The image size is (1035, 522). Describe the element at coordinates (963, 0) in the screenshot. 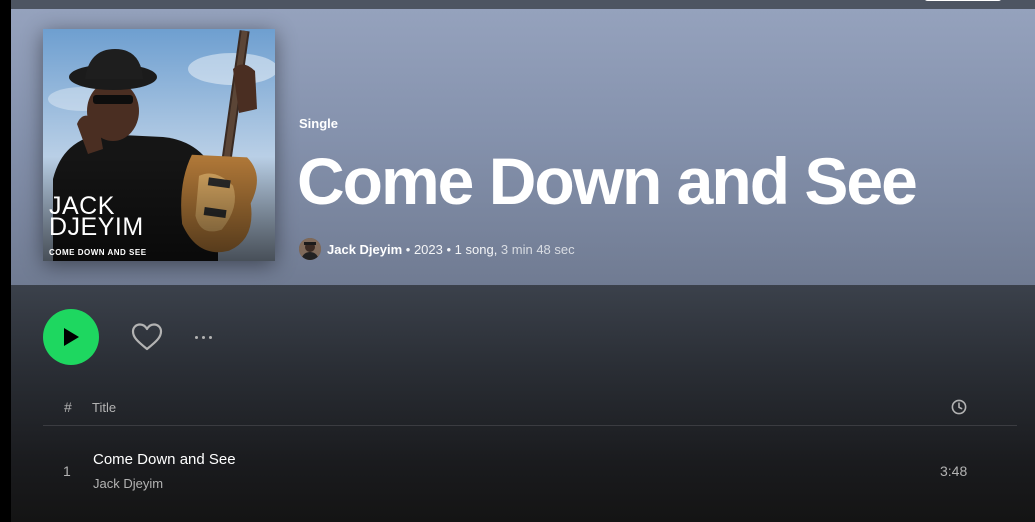

I see `top-bar-button` at that location.